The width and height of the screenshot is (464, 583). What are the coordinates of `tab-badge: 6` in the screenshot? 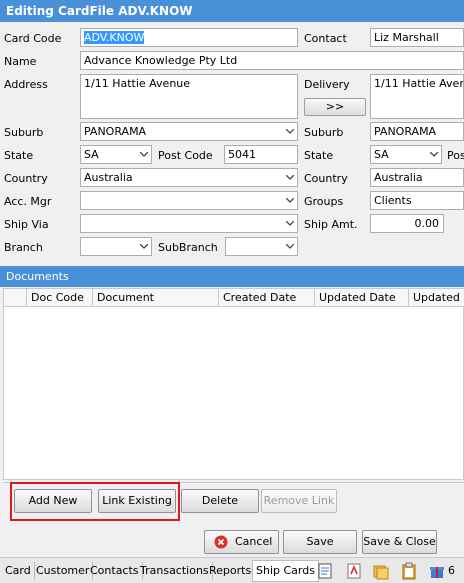 It's located at (451, 570).